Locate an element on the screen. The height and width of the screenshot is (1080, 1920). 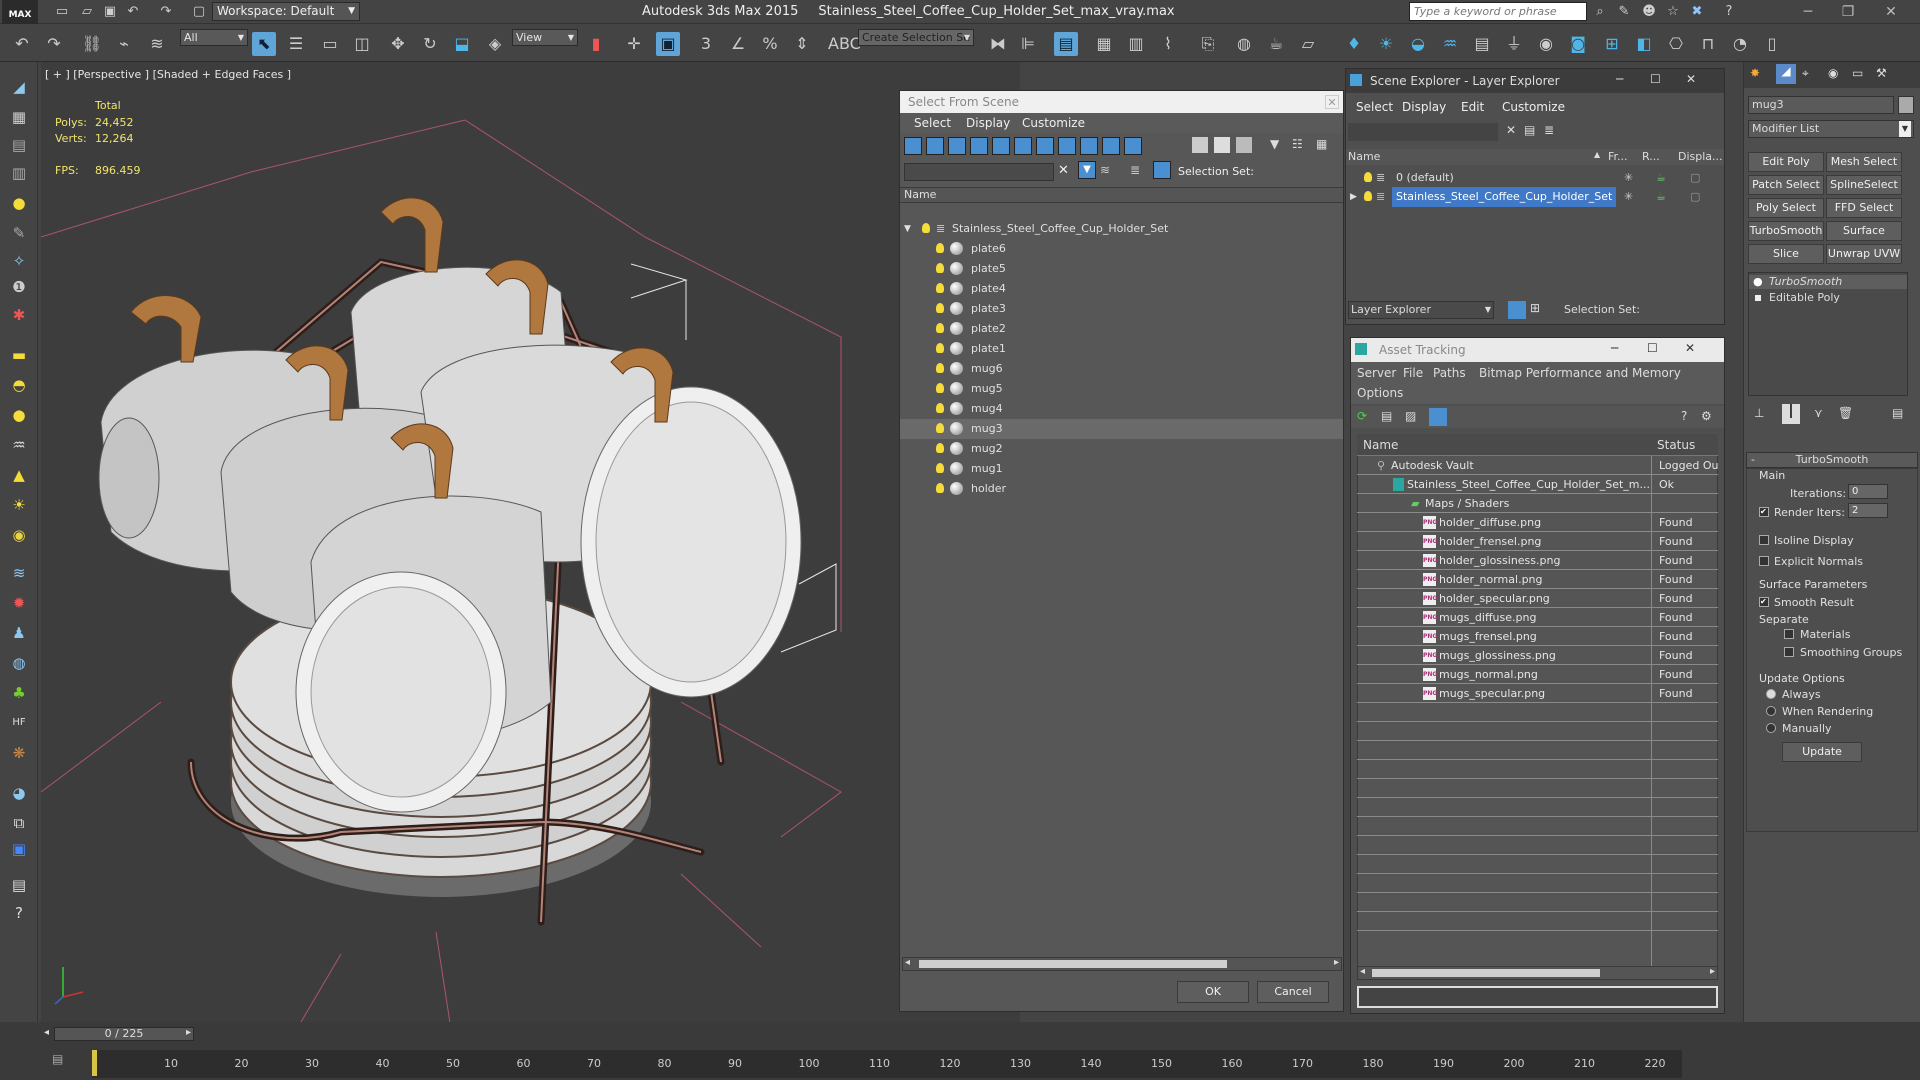
unlink-icon: ⌁ is located at coordinates (124, 44).